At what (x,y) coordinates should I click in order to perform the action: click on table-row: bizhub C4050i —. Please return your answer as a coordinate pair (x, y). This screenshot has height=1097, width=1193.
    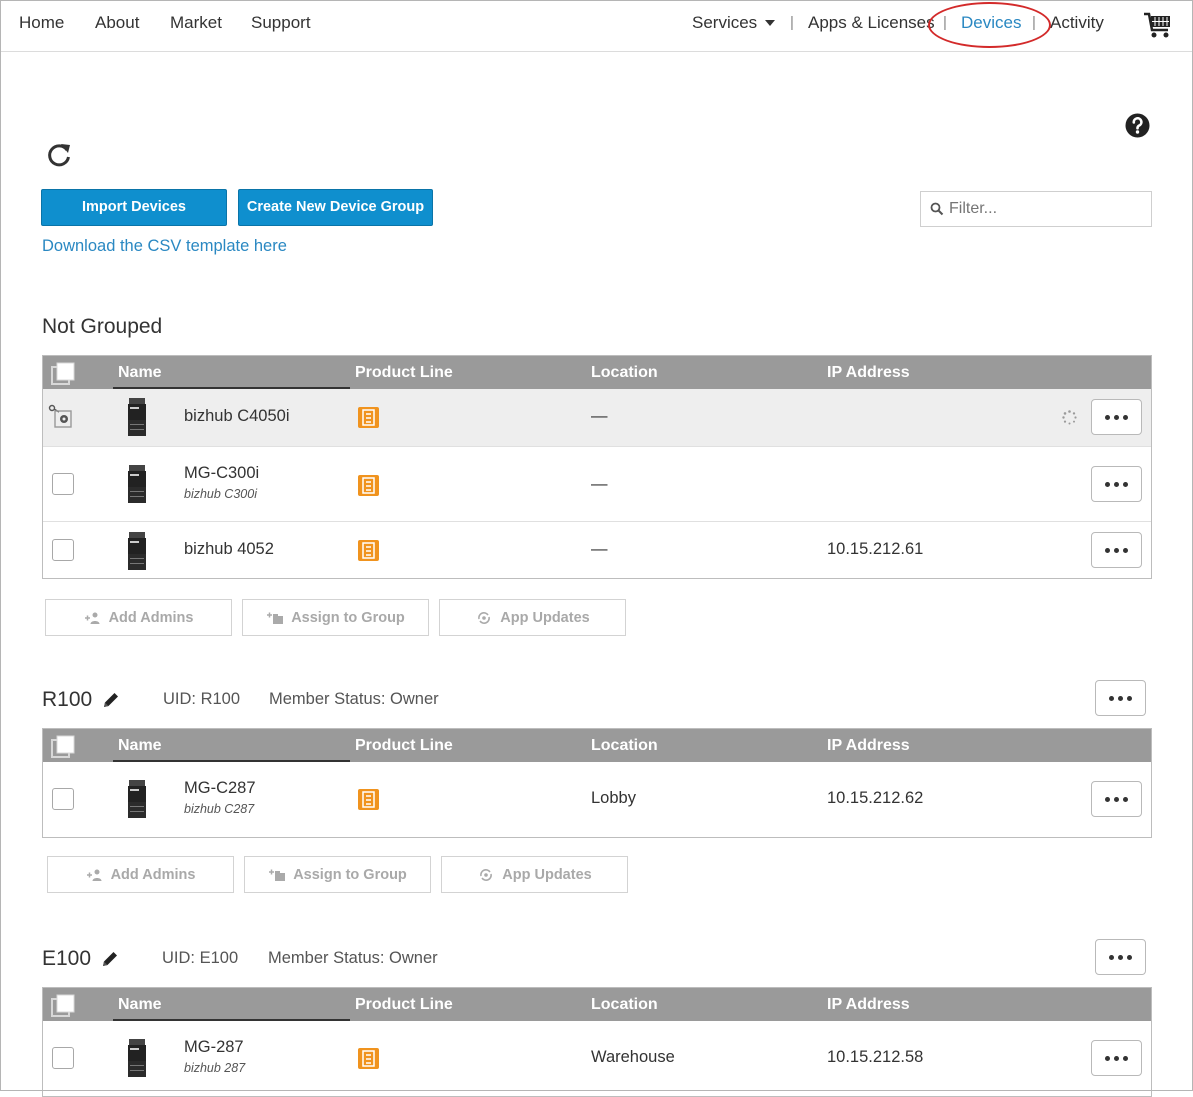
    Looking at the image, I should click on (597, 417).